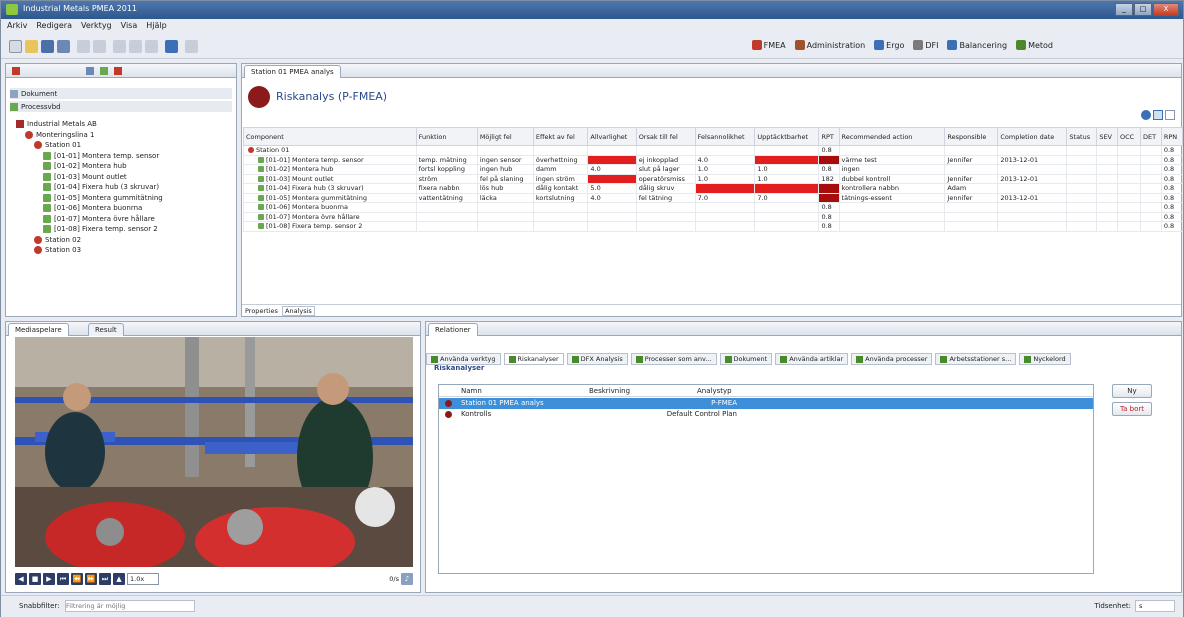  Describe the element at coordinates (99, 218) in the screenshot. I see `tree-item: [01-07] Montera övre hållare` at that location.